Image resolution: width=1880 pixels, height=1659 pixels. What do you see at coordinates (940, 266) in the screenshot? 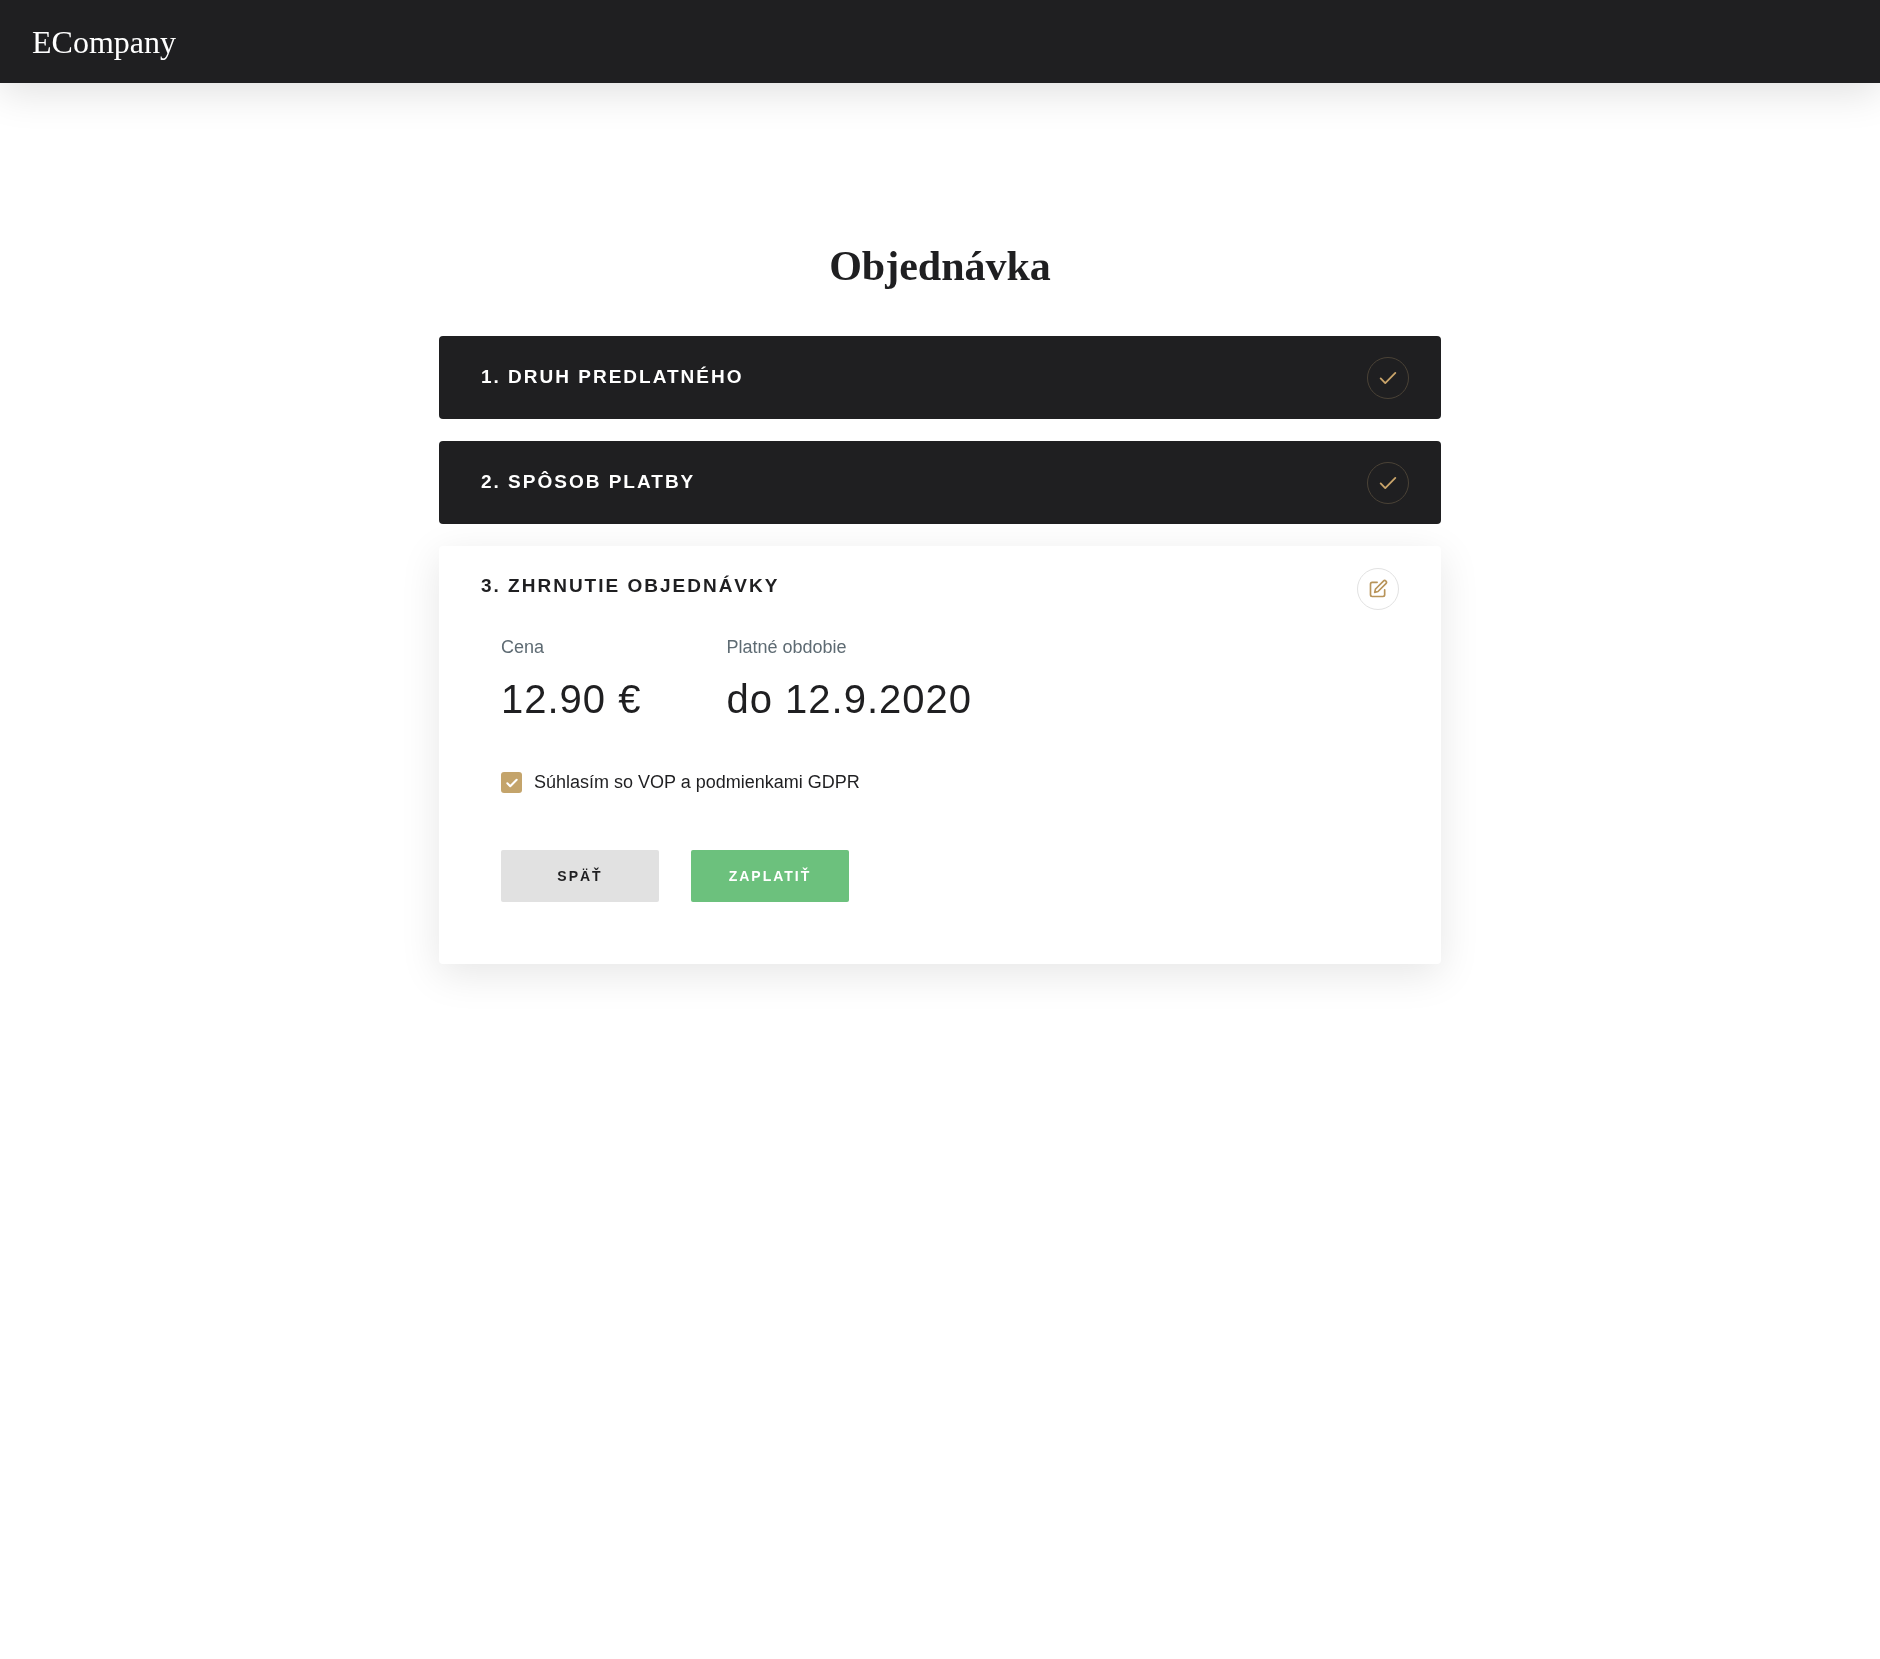
I see `page-title: Objednávka` at bounding box center [940, 266].